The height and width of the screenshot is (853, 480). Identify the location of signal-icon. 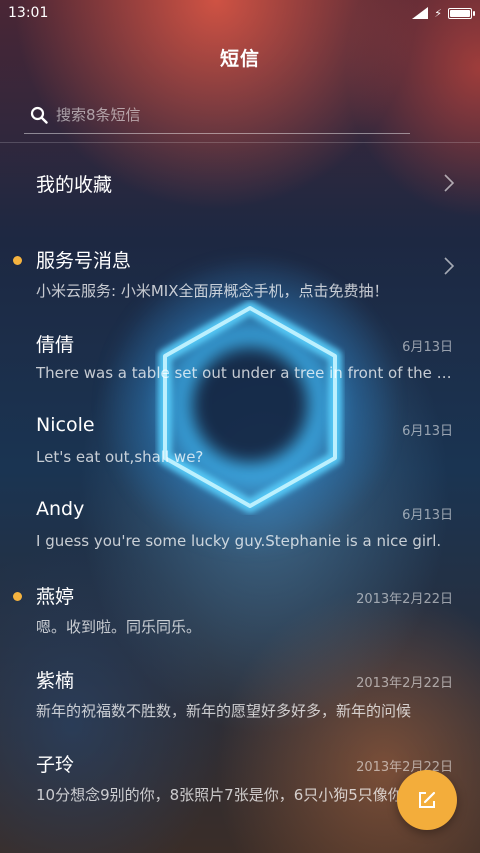
(420, 13).